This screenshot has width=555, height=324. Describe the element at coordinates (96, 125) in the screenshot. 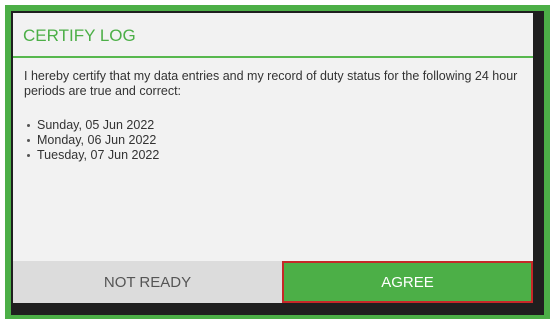

I see `date-label: Sunday, 05 Jun 2022` at that location.